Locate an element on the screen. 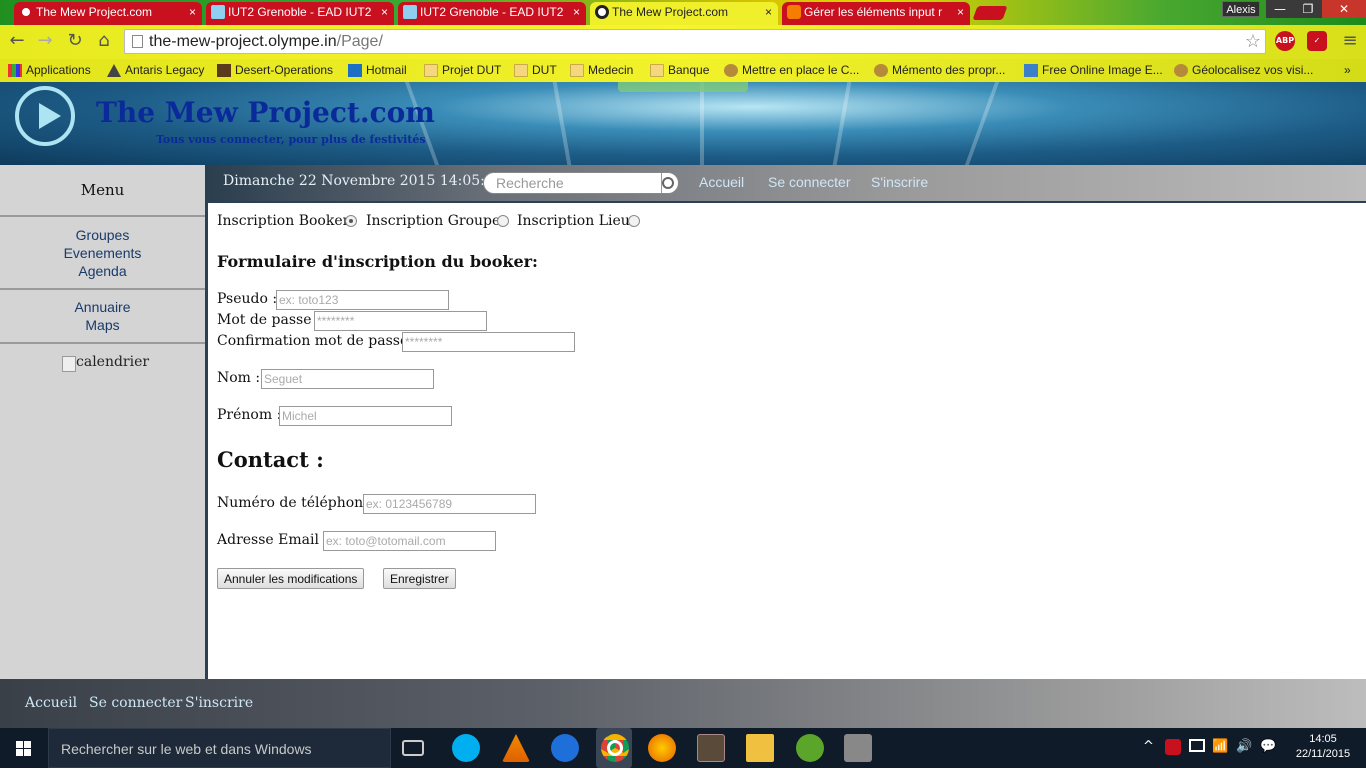 The width and height of the screenshot is (1366, 769). password-input is located at coordinates (400, 321).